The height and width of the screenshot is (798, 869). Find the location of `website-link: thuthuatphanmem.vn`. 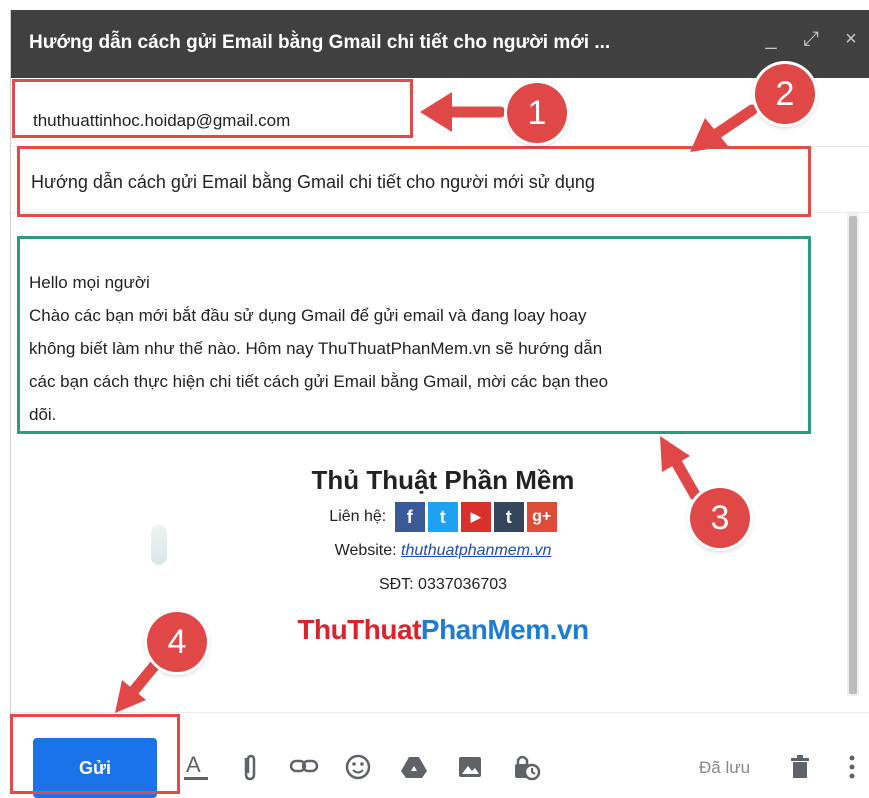

website-link: thuthuatphanmem.vn is located at coordinates (476, 550).